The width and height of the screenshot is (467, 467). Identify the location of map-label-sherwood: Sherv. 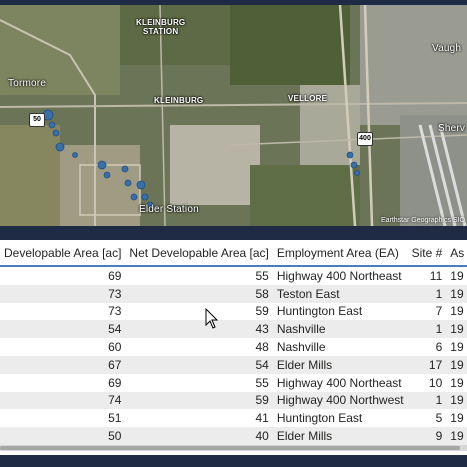
(452, 128).